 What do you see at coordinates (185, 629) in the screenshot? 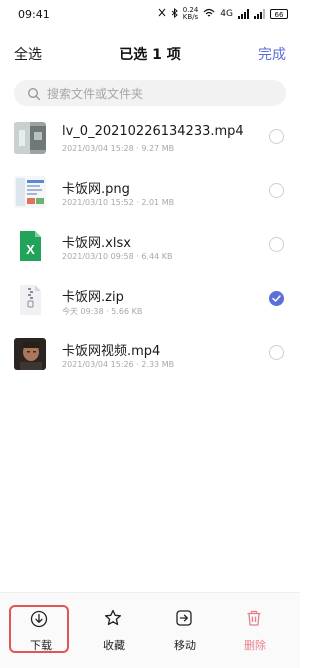
I see `move-button: 移动` at bounding box center [185, 629].